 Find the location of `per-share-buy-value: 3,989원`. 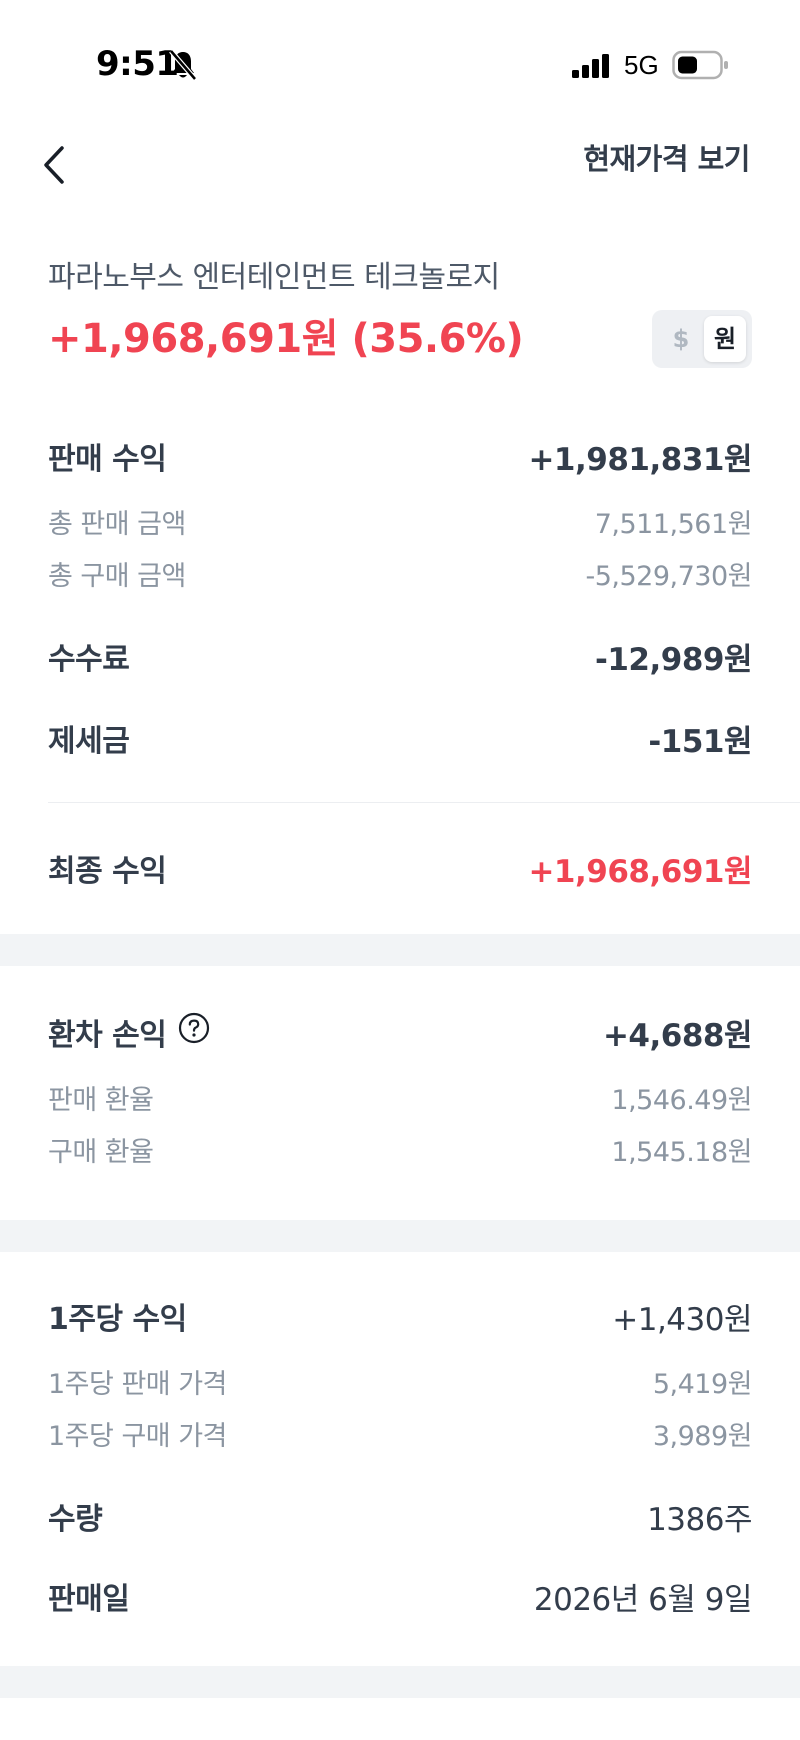

per-share-buy-value: 3,989원 is located at coordinates (702, 1436).